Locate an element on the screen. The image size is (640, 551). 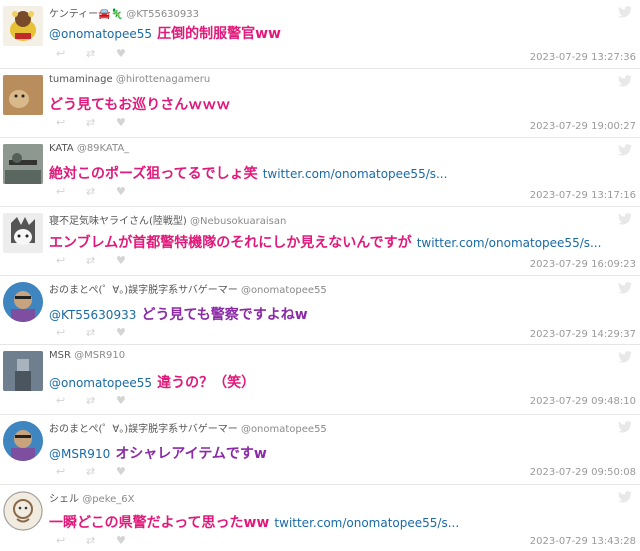
timestamp: 2023-07-29 14:29:37 is located at coordinates (583, 334).